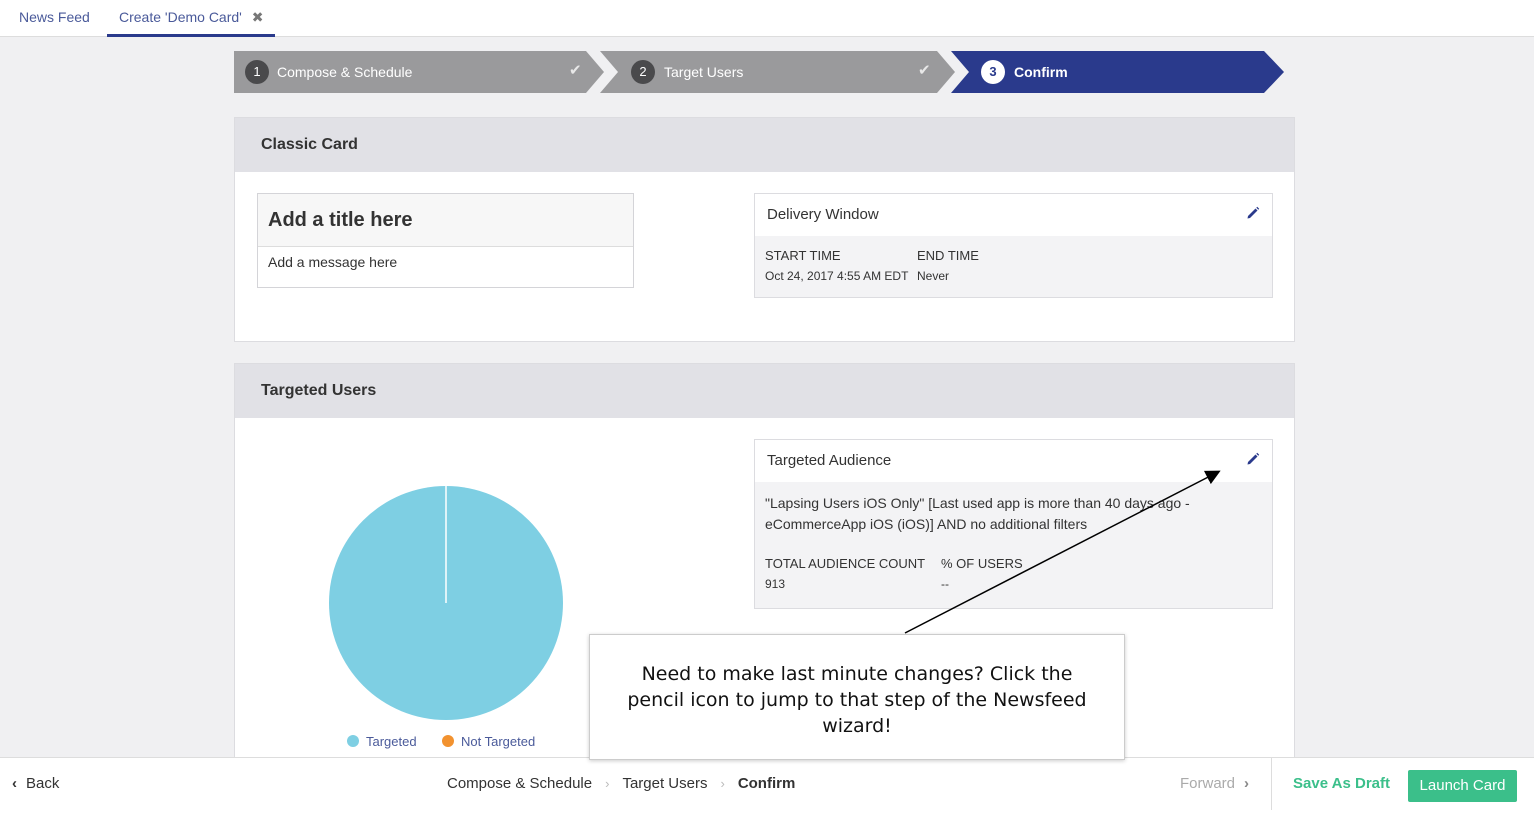  I want to click on card-preview: Add a title here Add a message here, so click(445, 240).